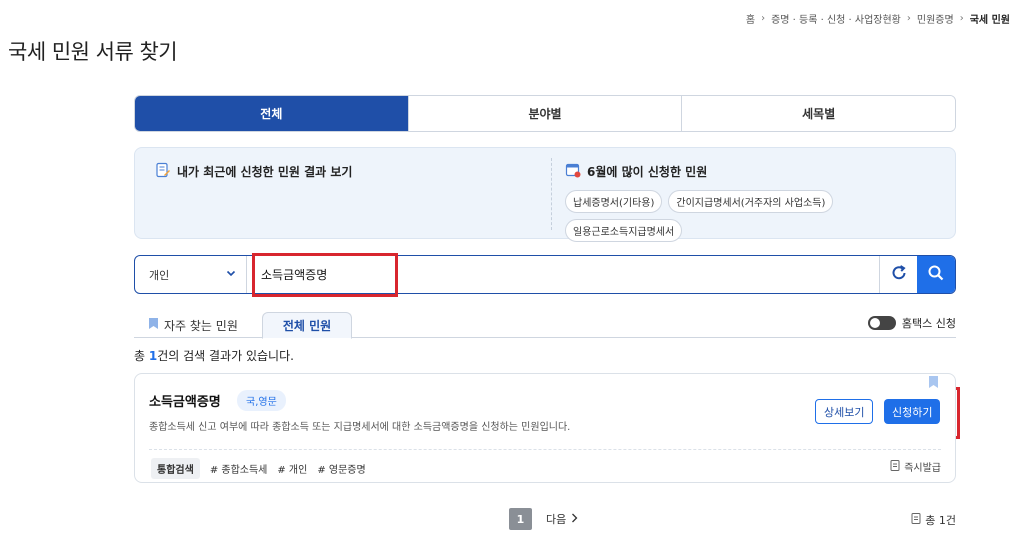 The width and height of the screenshot is (1024, 543). I want to click on document-icon, so click(916, 520).